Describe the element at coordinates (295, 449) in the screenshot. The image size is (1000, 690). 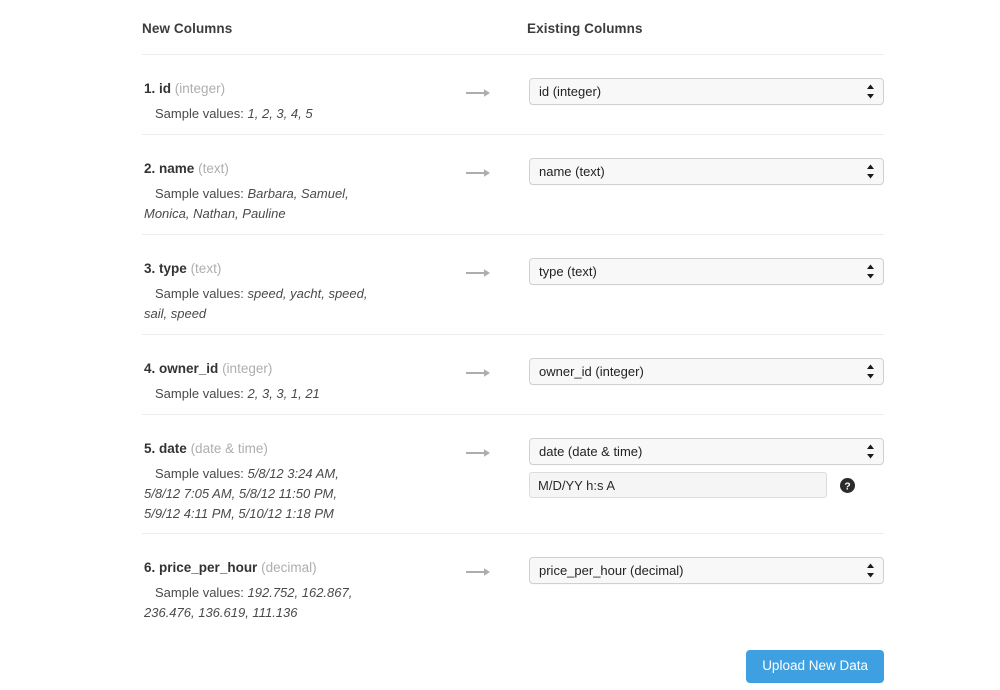
I see `new-column-name: 5. date (date & time)` at that location.